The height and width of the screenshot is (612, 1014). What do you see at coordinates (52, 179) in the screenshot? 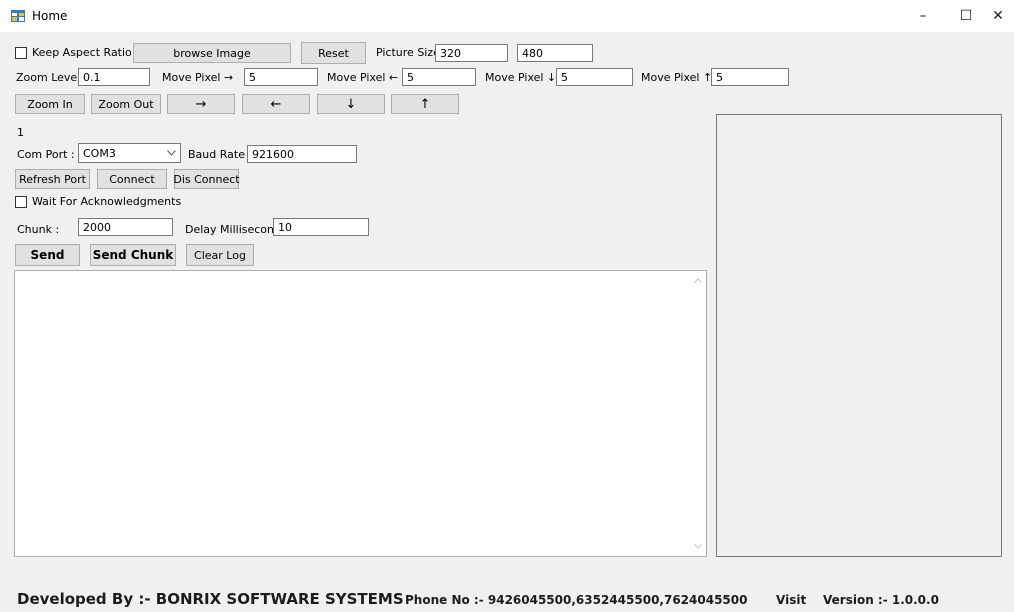
I see `refresh-port-button: Refresh Port` at bounding box center [52, 179].